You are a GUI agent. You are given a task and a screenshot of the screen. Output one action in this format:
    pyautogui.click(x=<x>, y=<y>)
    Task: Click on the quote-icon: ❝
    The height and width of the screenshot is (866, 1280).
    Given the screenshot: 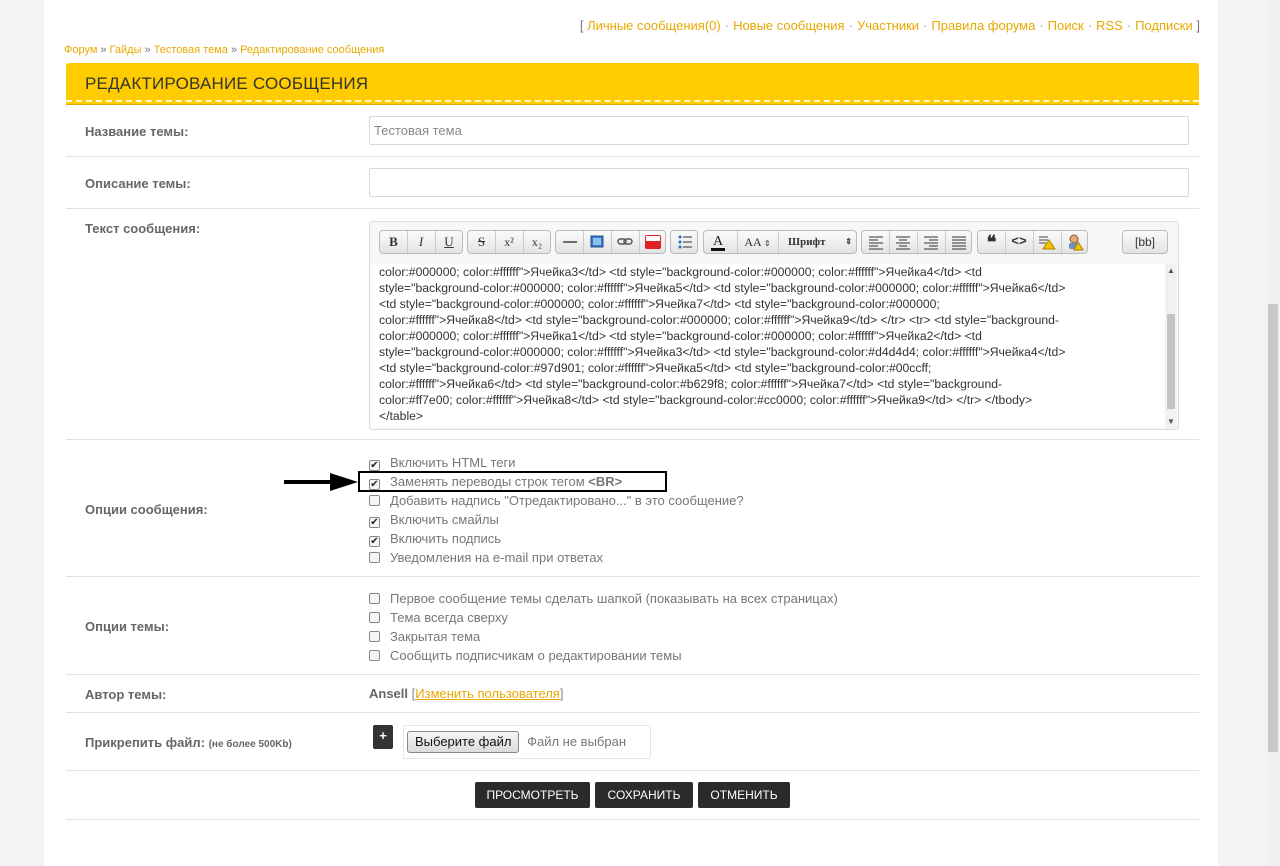 What is the action you would take?
    pyautogui.click(x=991, y=243)
    